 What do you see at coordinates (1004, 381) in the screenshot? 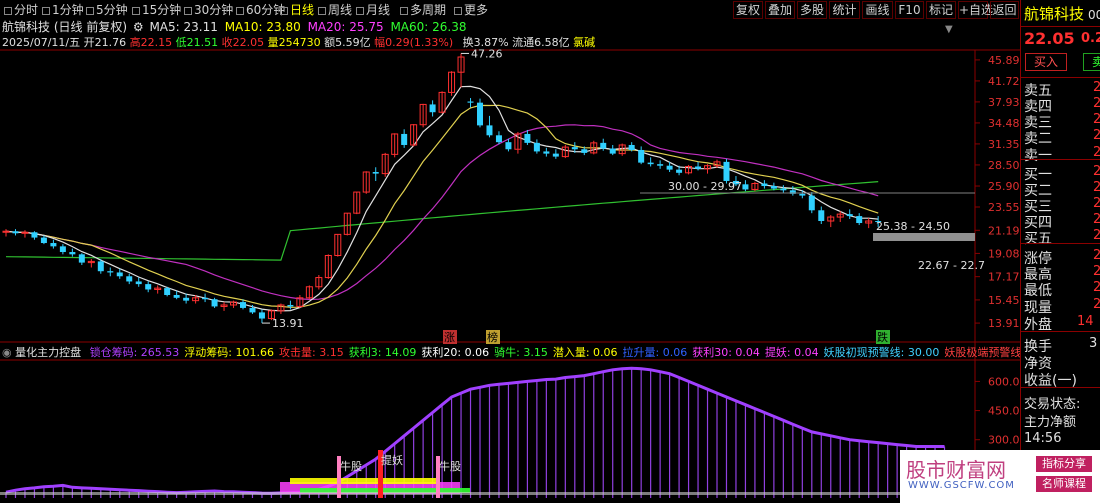
I see `ind-axis-label-0: 600.0` at bounding box center [1004, 381].